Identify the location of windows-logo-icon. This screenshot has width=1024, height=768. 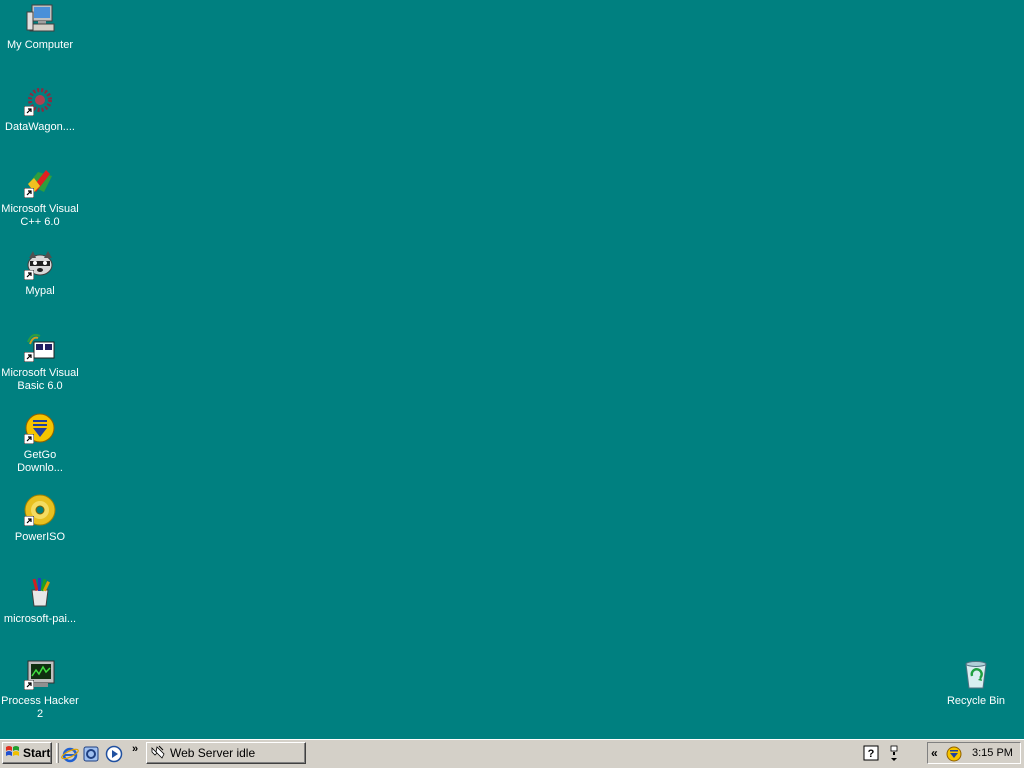
(13, 753).